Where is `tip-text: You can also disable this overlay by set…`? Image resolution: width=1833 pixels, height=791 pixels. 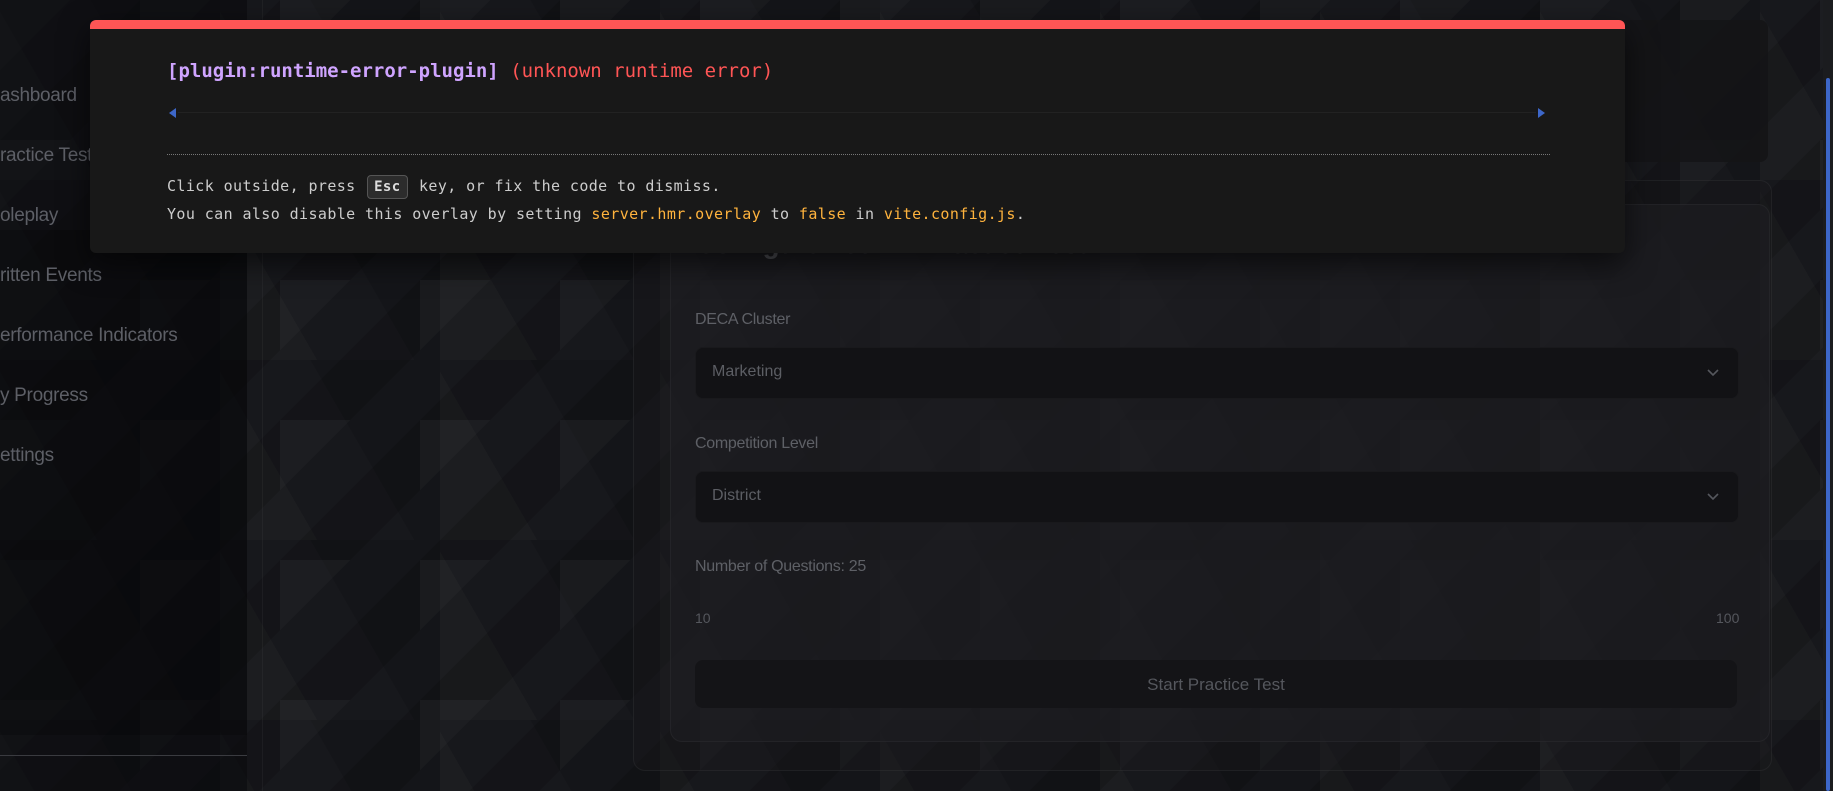 tip-text: You can also disable this overlay by set… is located at coordinates (374, 214).